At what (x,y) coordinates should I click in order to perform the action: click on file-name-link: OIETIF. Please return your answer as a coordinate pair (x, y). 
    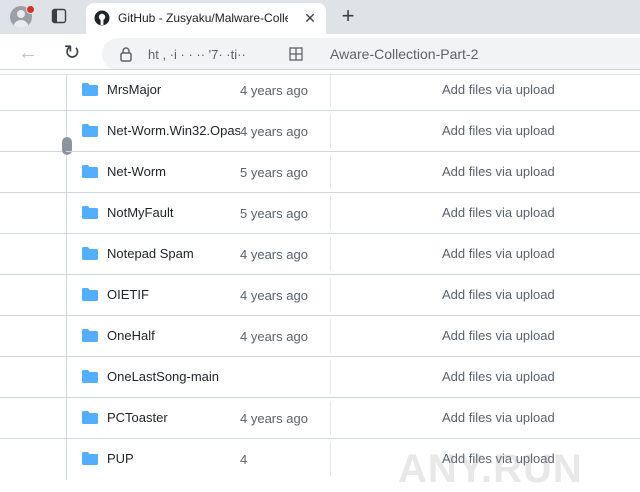
    Looking at the image, I should click on (128, 294).